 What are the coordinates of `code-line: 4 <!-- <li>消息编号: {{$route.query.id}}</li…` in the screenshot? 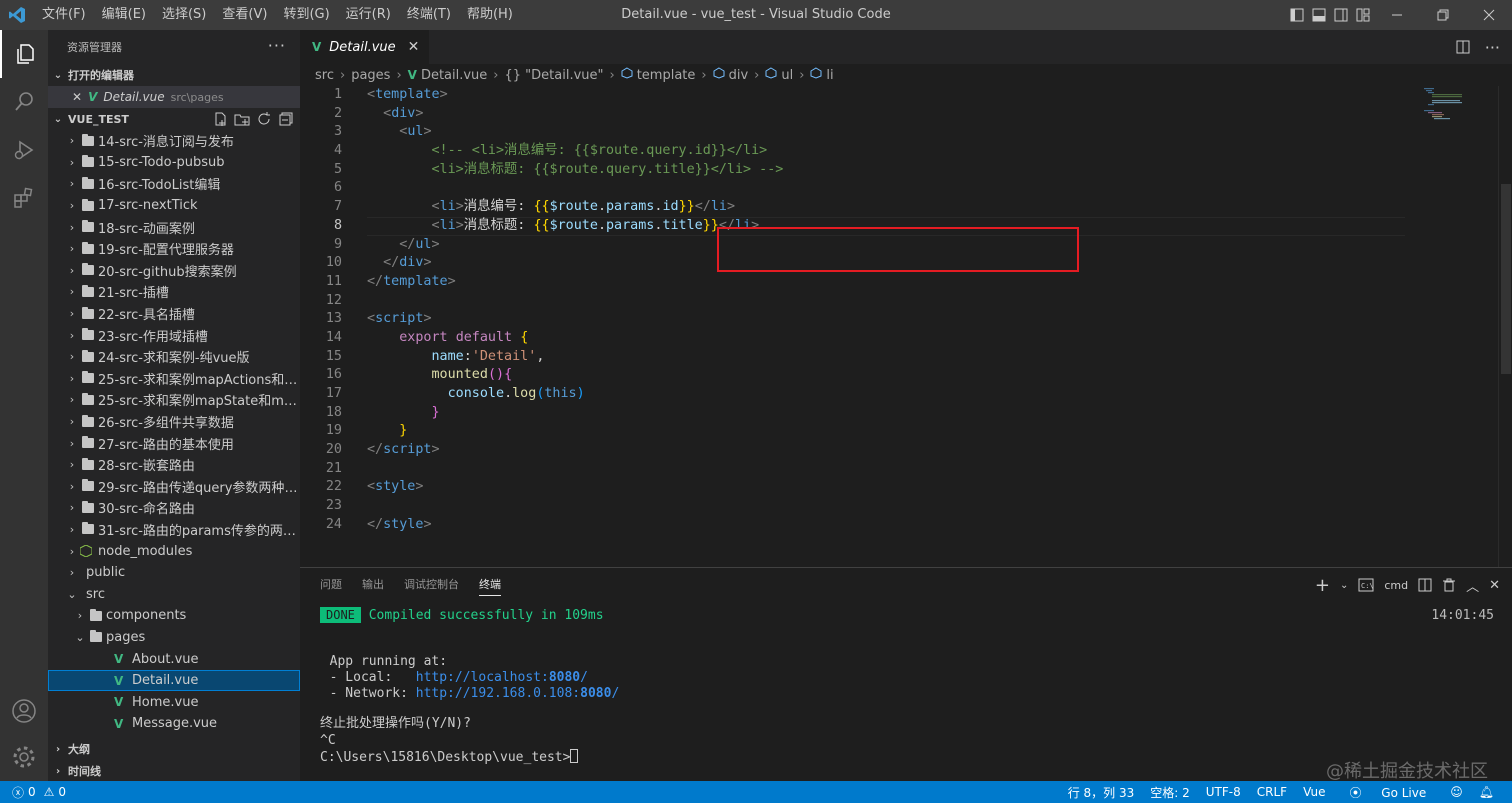 It's located at (897, 151).